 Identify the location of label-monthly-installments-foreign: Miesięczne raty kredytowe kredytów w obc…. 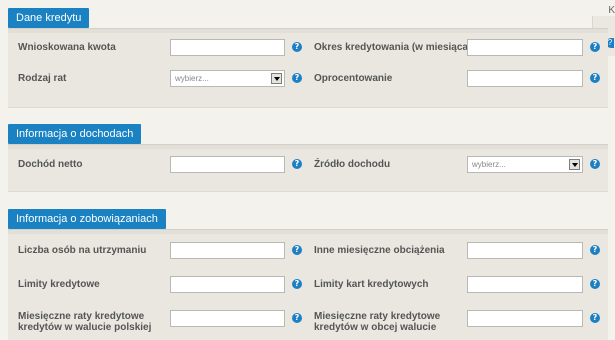
(377, 322).